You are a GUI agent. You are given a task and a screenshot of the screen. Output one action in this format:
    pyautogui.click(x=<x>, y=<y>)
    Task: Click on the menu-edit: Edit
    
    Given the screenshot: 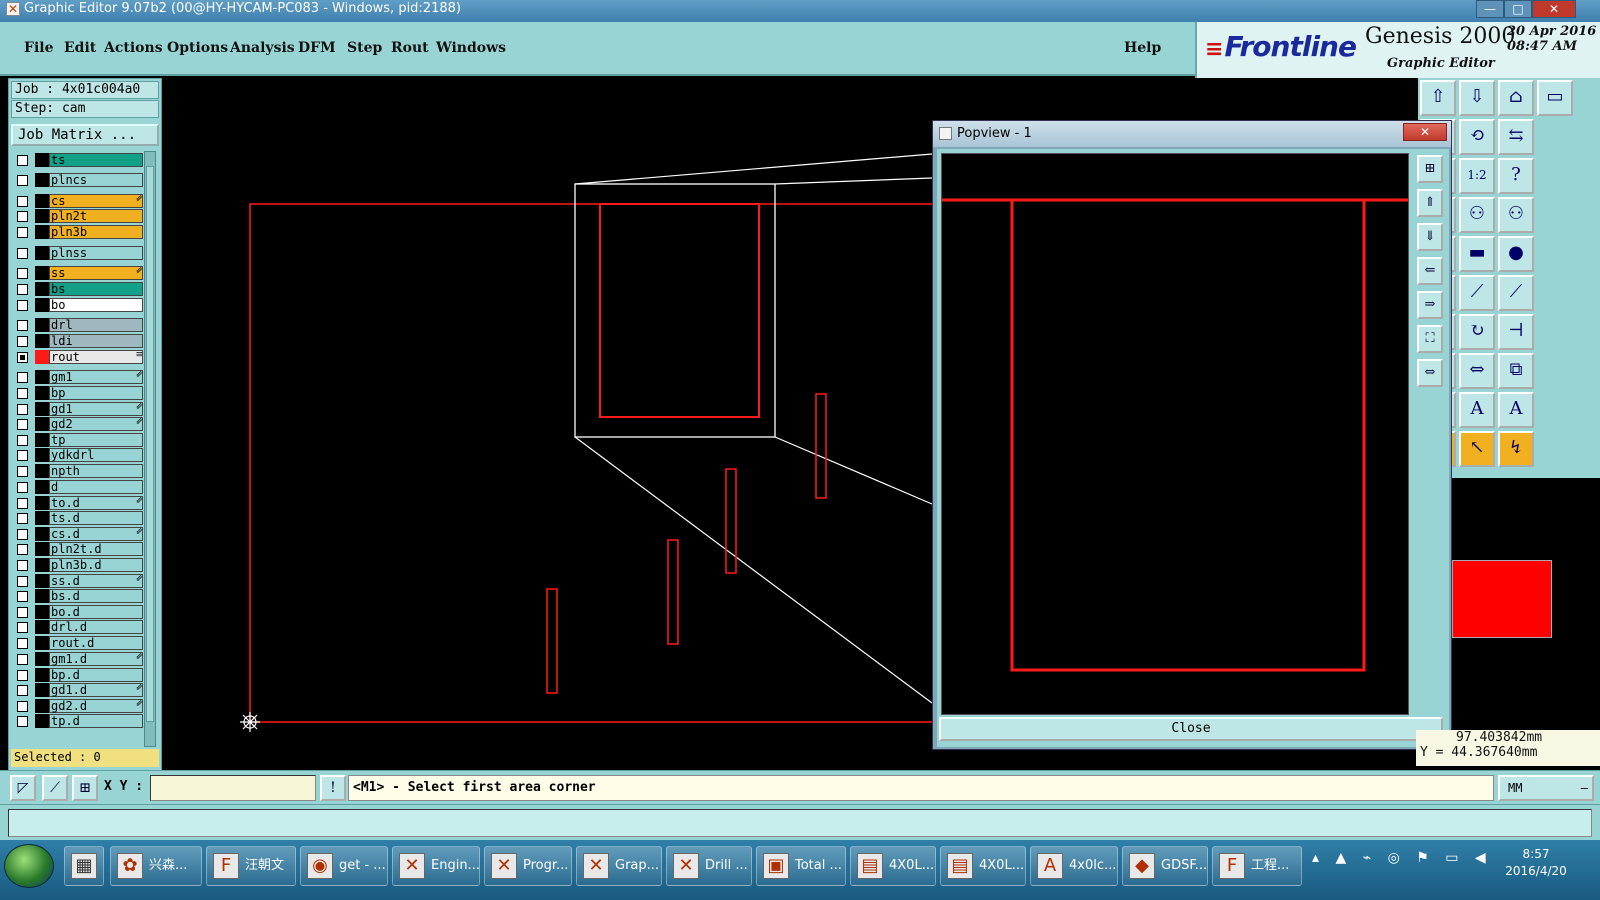 What is the action you would take?
    pyautogui.click(x=80, y=48)
    